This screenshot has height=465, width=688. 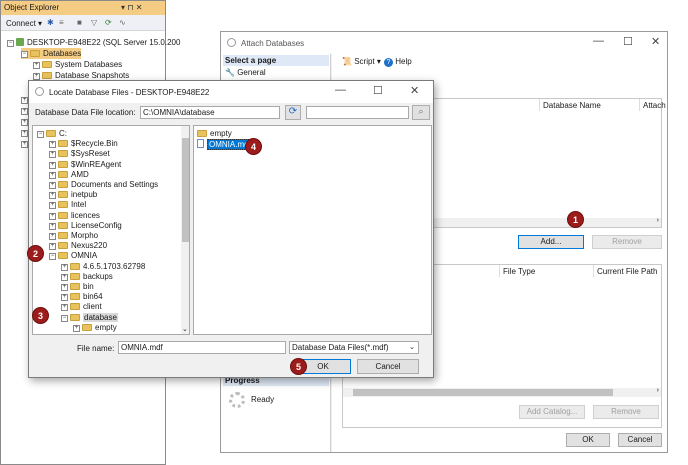 I want to click on connect-button: Connect ▾, so click(x=24, y=23).